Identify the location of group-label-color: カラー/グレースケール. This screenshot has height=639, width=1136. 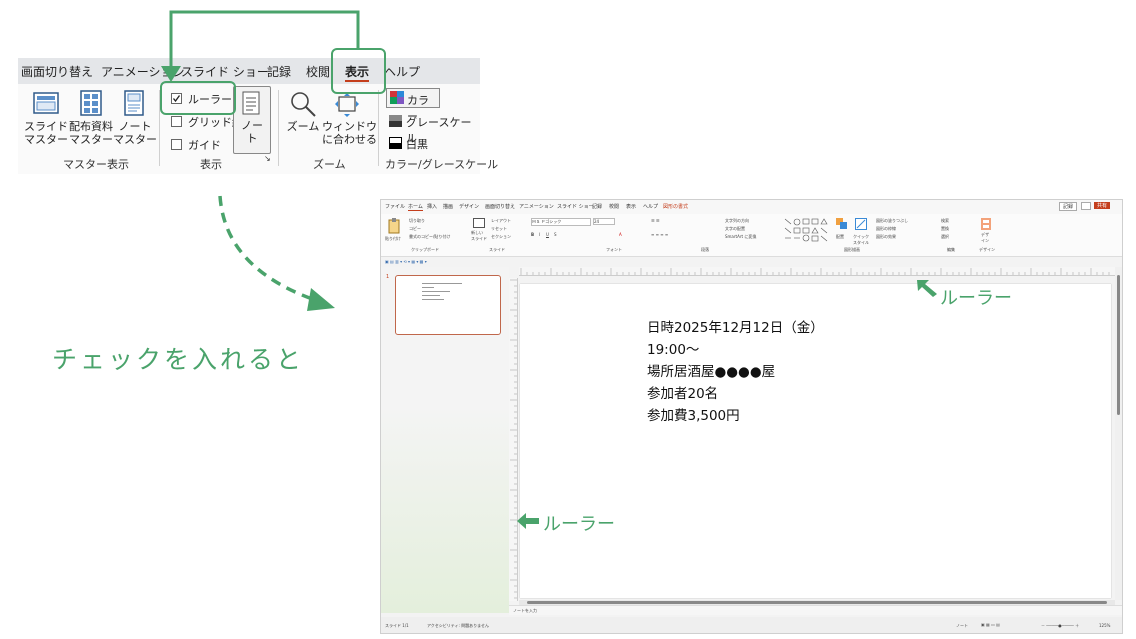
(442, 164).